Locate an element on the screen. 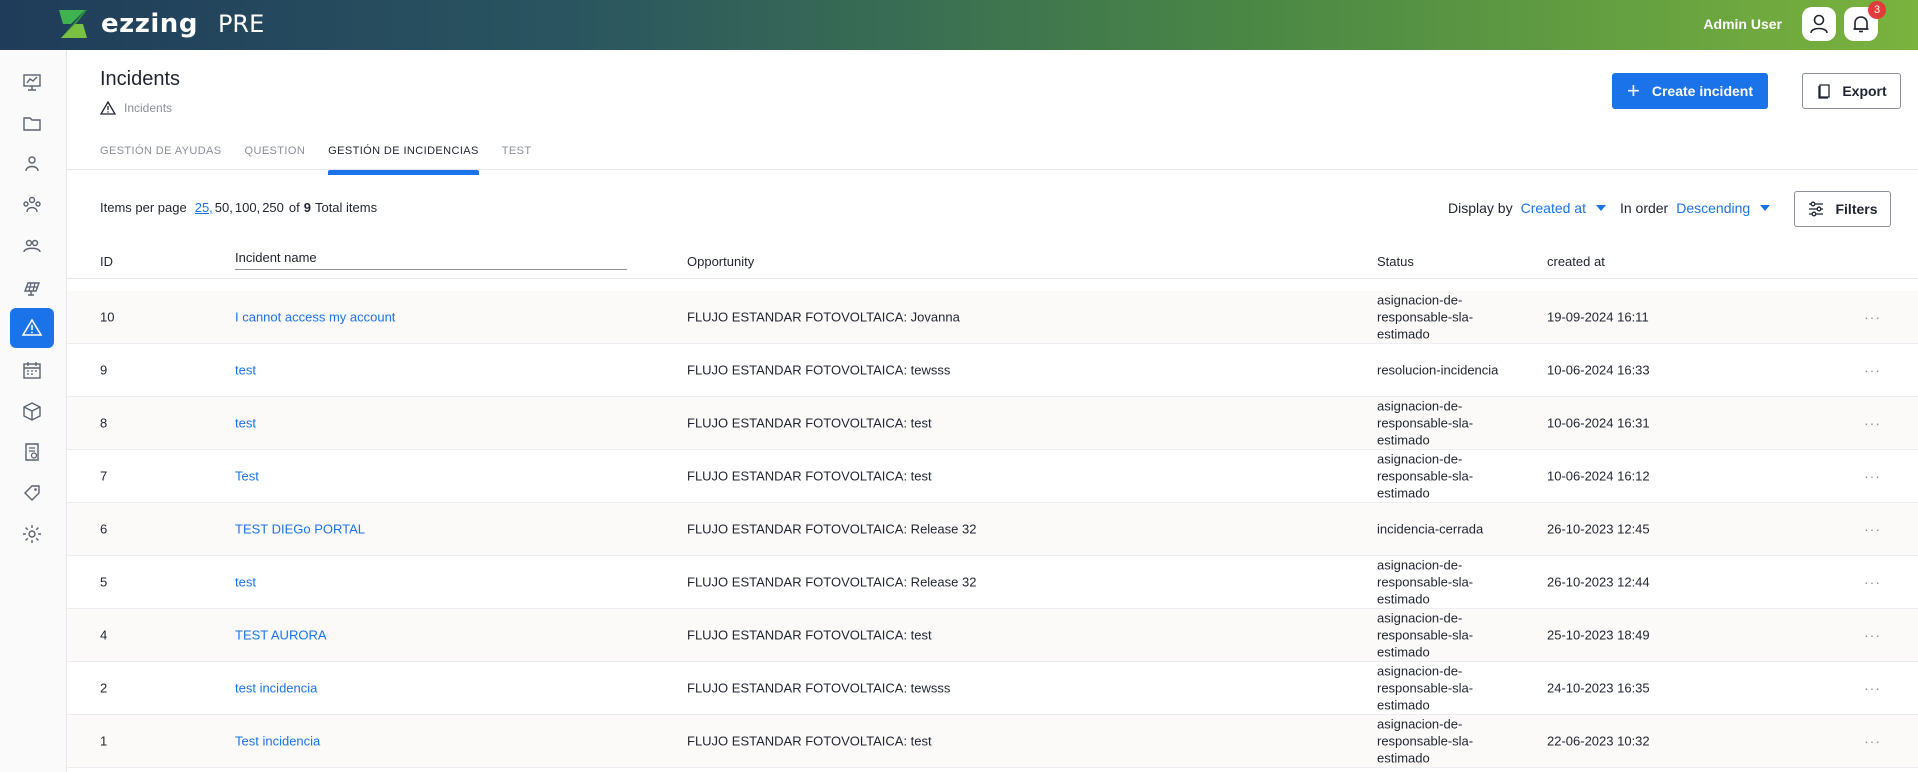  sidebar-item-team is located at coordinates (32, 205).